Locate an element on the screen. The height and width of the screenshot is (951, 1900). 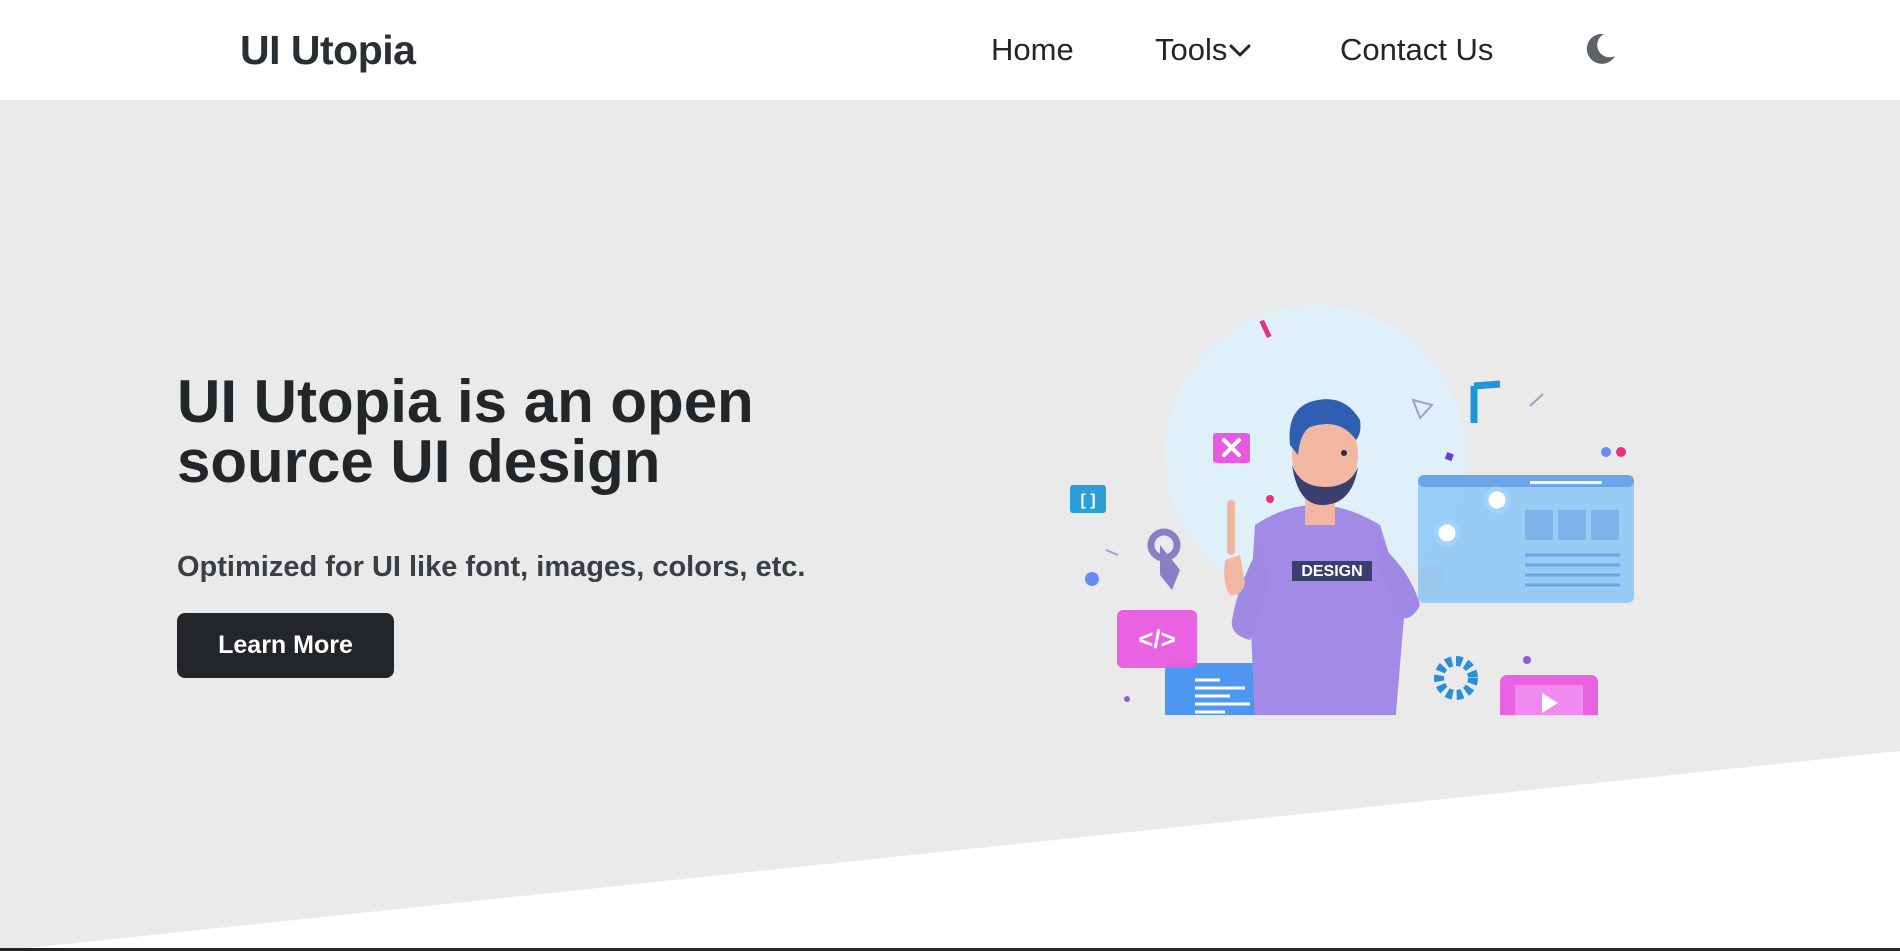
navbar: UI Utopia Home Tools Contact Us is located at coordinates (950, 50).